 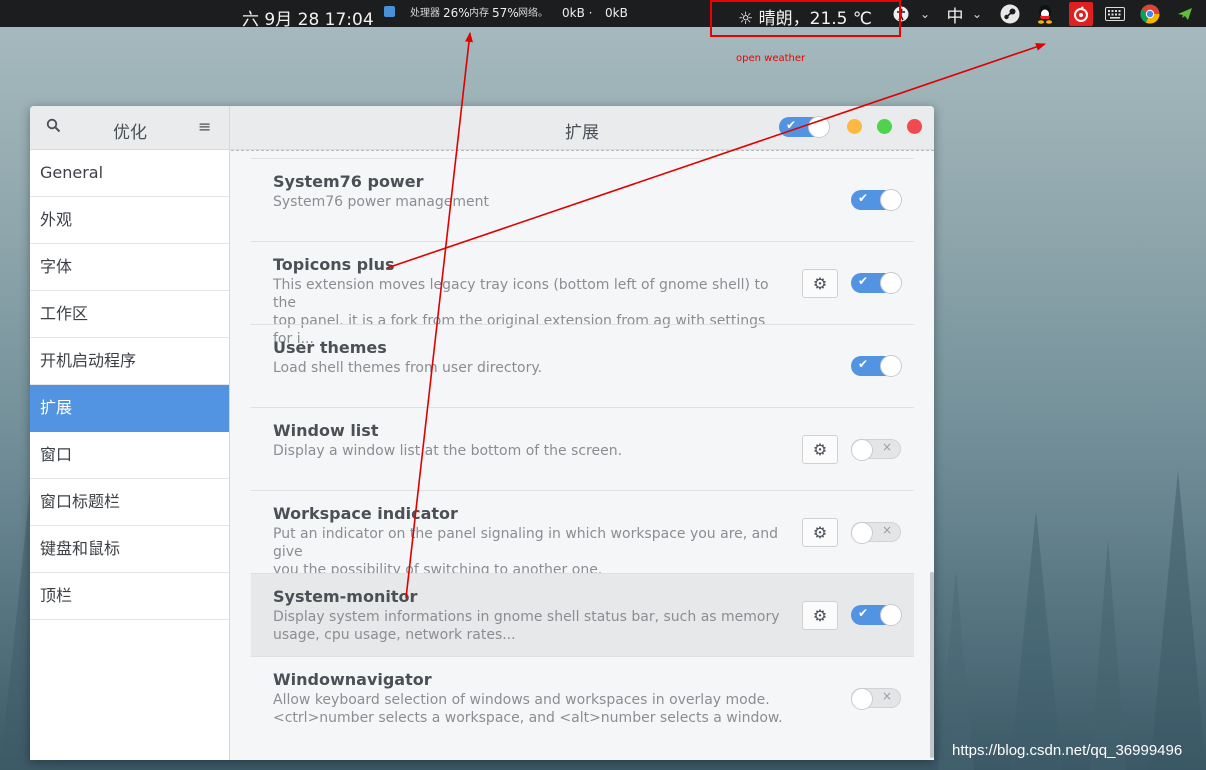 I want to click on extension-name: Windownavigator, so click(x=352, y=679).